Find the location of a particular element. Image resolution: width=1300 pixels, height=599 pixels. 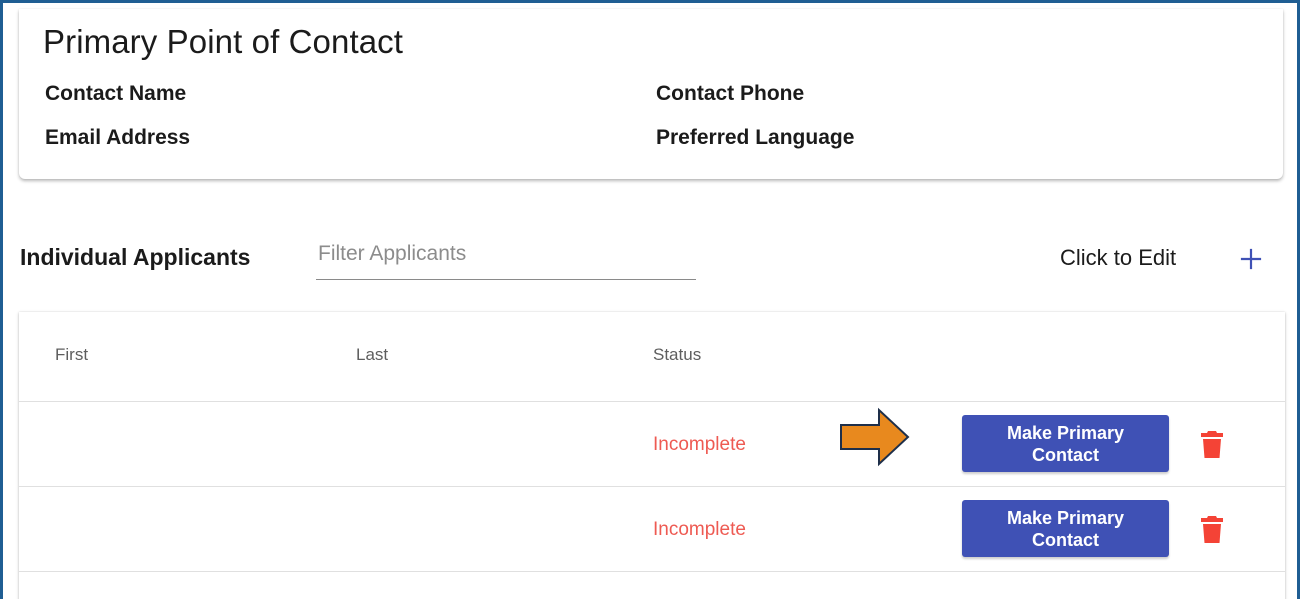

arrow-right-icon is located at coordinates (875, 437).